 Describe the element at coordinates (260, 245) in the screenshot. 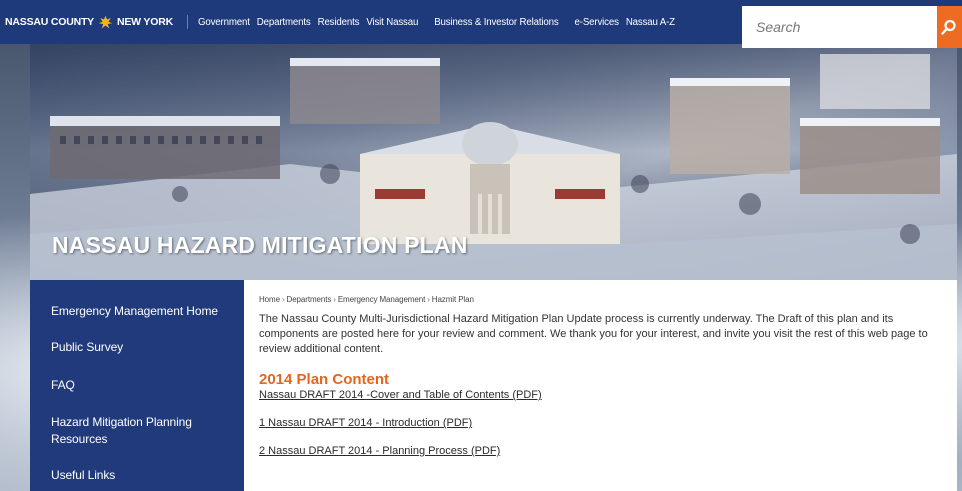

I see `page-title: NASSAU HAZARD MITIGATION PLAN` at that location.